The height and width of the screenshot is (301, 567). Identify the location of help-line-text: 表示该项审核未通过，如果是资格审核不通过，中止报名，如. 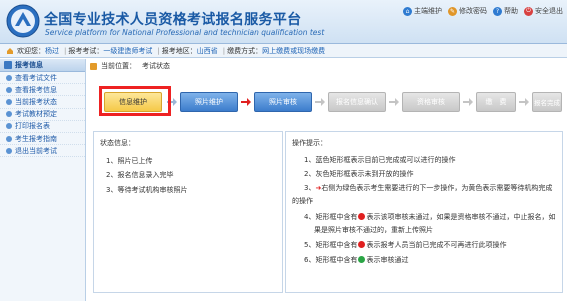
(461, 217).